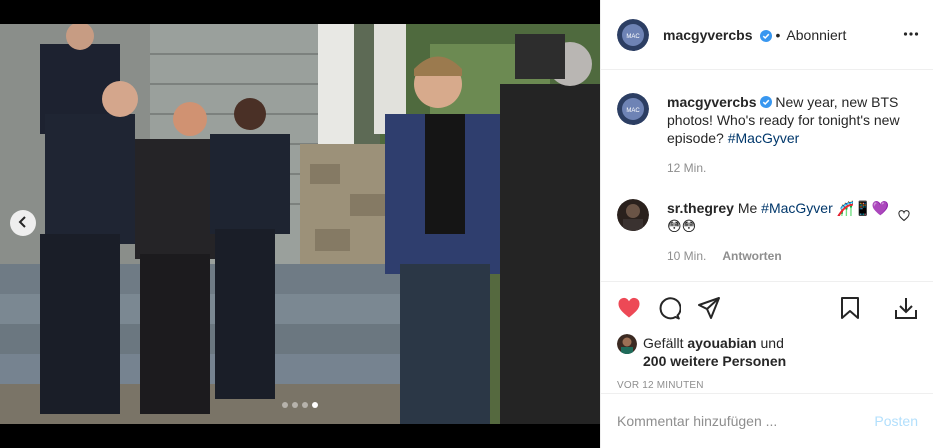  I want to click on comment-input, so click(746, 421).